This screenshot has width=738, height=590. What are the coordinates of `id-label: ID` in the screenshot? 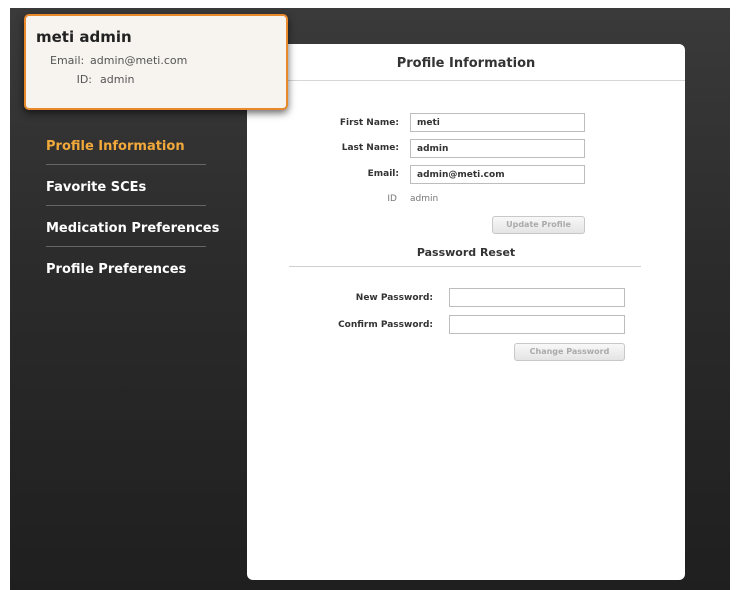 It's located at (392, 199).